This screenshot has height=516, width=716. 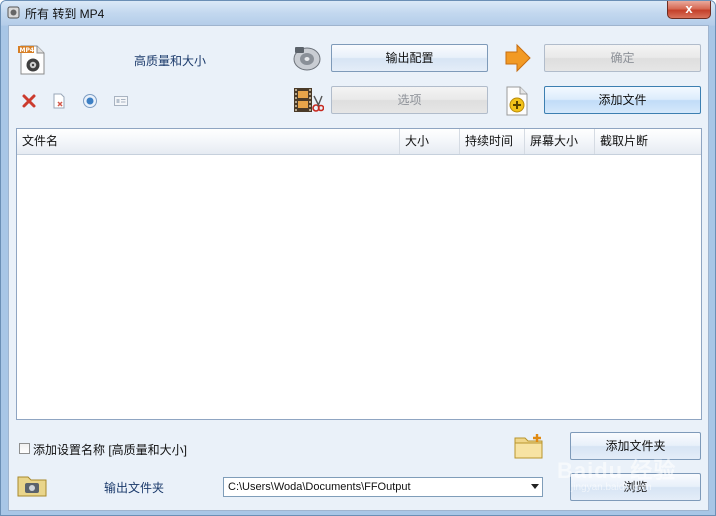 What do you see at coordinates (518, 58) in the screenshot?
I see `arrow-right-icon` at bounding box center [518, 58].